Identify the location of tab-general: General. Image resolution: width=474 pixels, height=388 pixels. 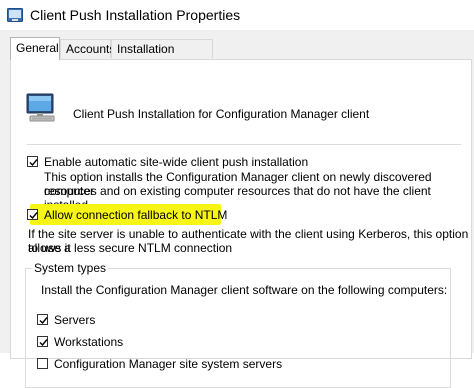
(35, 48).